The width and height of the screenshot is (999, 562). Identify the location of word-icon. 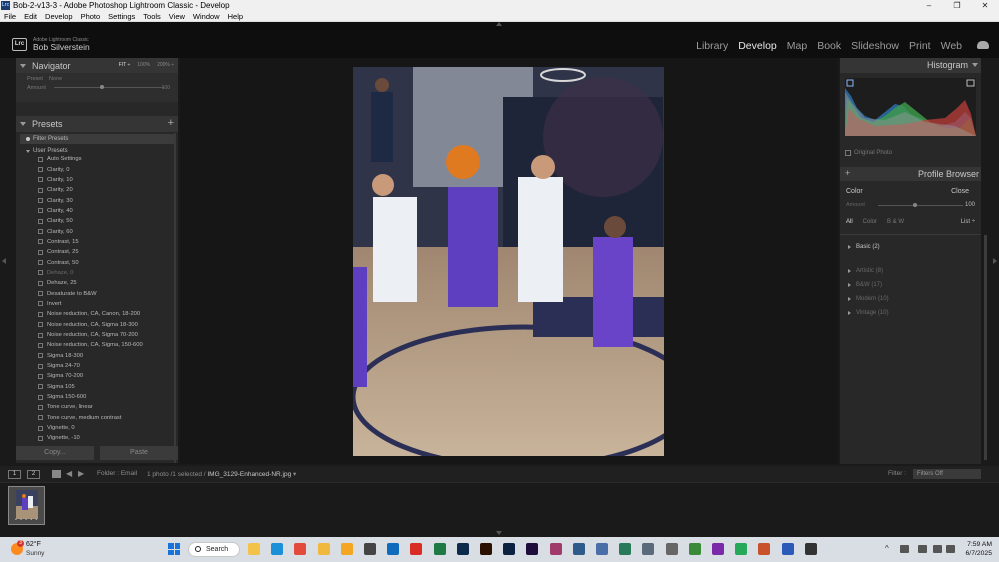
(787, 549).